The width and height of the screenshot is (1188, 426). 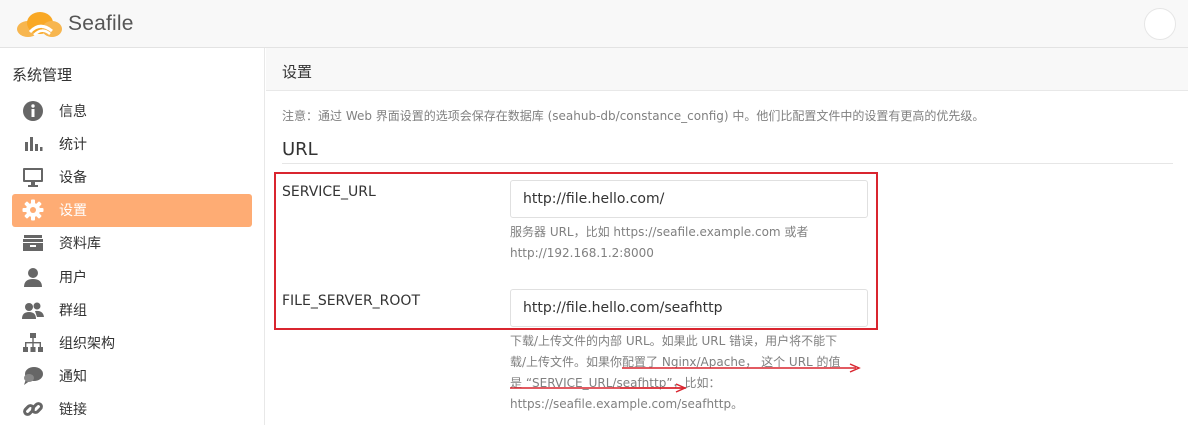 What do you see at coordinates (73, 377) in the screenshot?
I see `sidebar-item-label: 通知` at bounding box center [73, 377].